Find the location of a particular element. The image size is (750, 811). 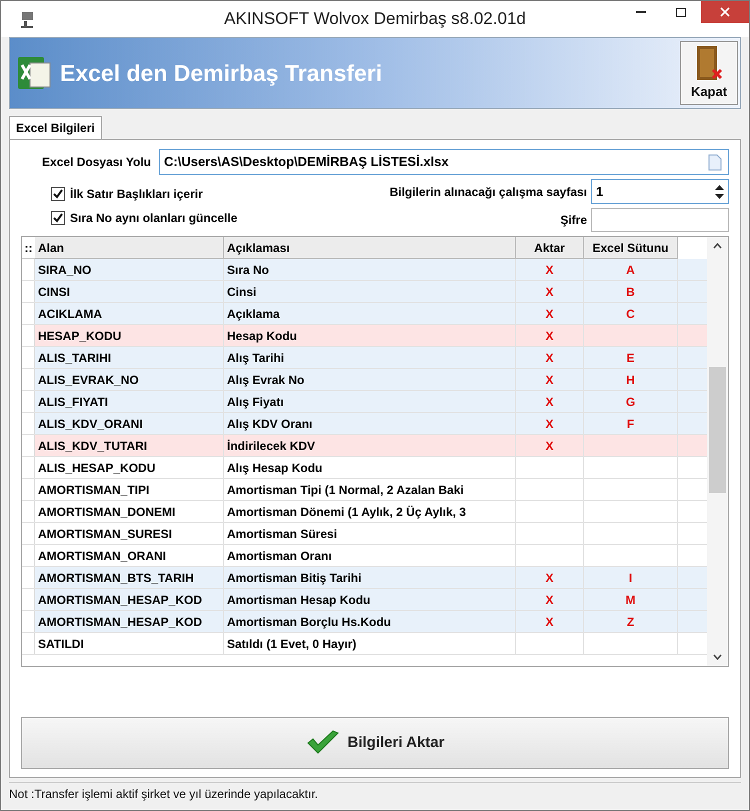

description-cell: Amortisman Borçlu Hs.Kodu is located at coordinates (370, 621).